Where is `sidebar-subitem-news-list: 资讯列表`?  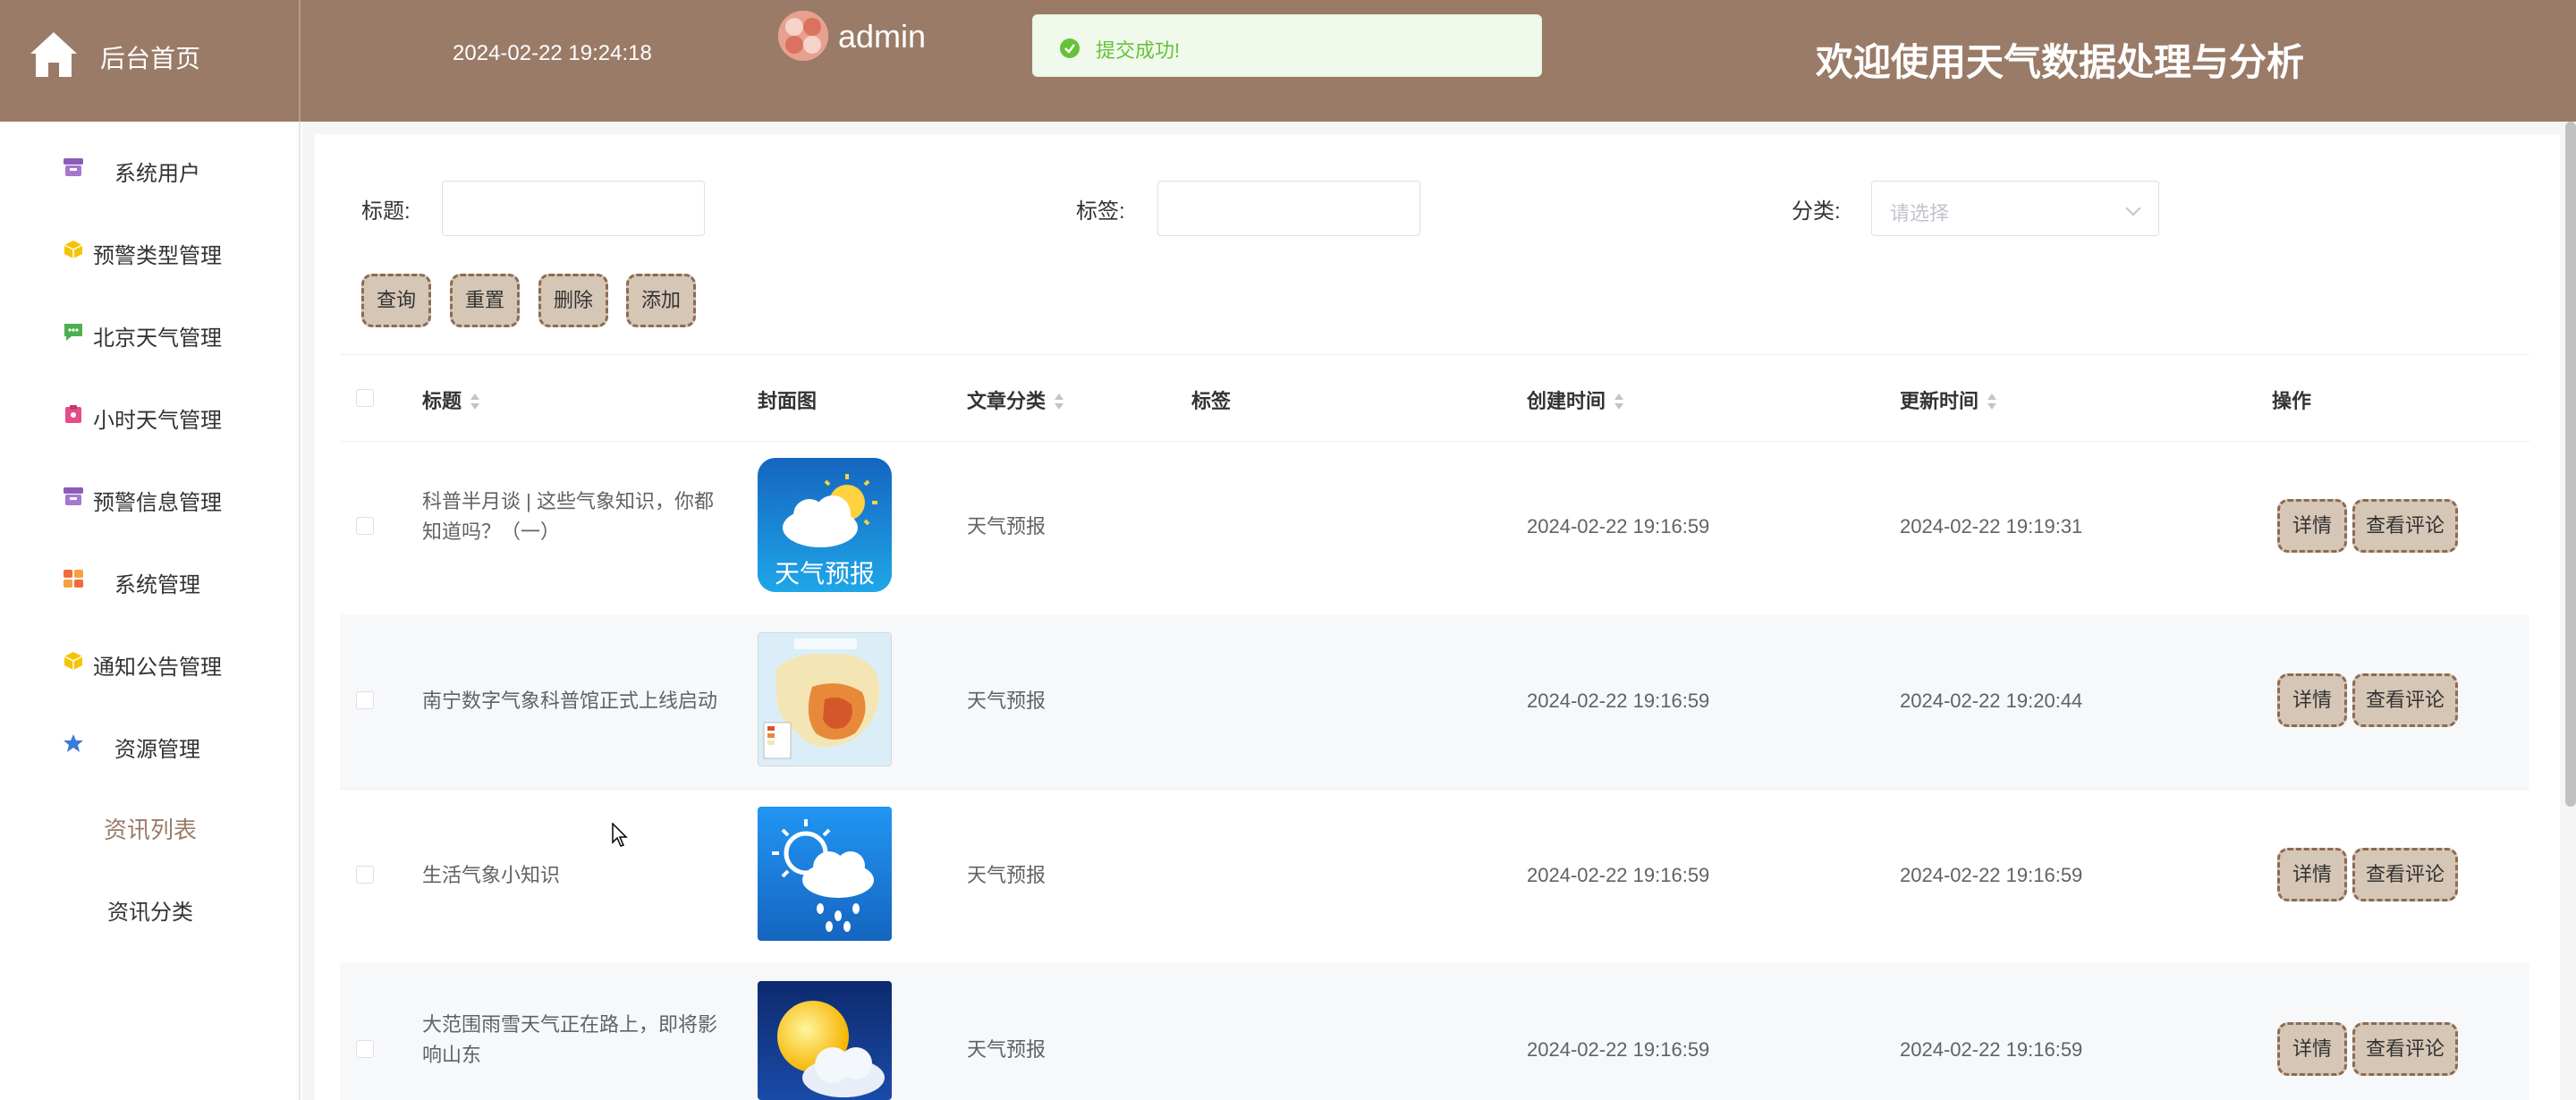 sidebar-subitem-news-list: 资讯列表 is located at coordinates (150, 825).